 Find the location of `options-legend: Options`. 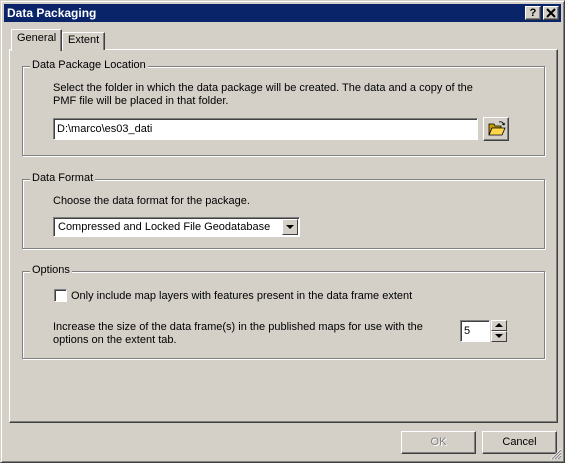

options-legend: Options is located at coordinates (51, 270).